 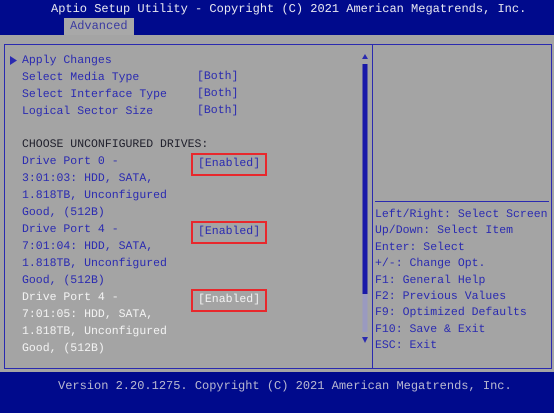 What do you see at coordinates (420, 248) in the screenshot?
I see `help-text: Enter: Select` at bounding box center [420, 248].